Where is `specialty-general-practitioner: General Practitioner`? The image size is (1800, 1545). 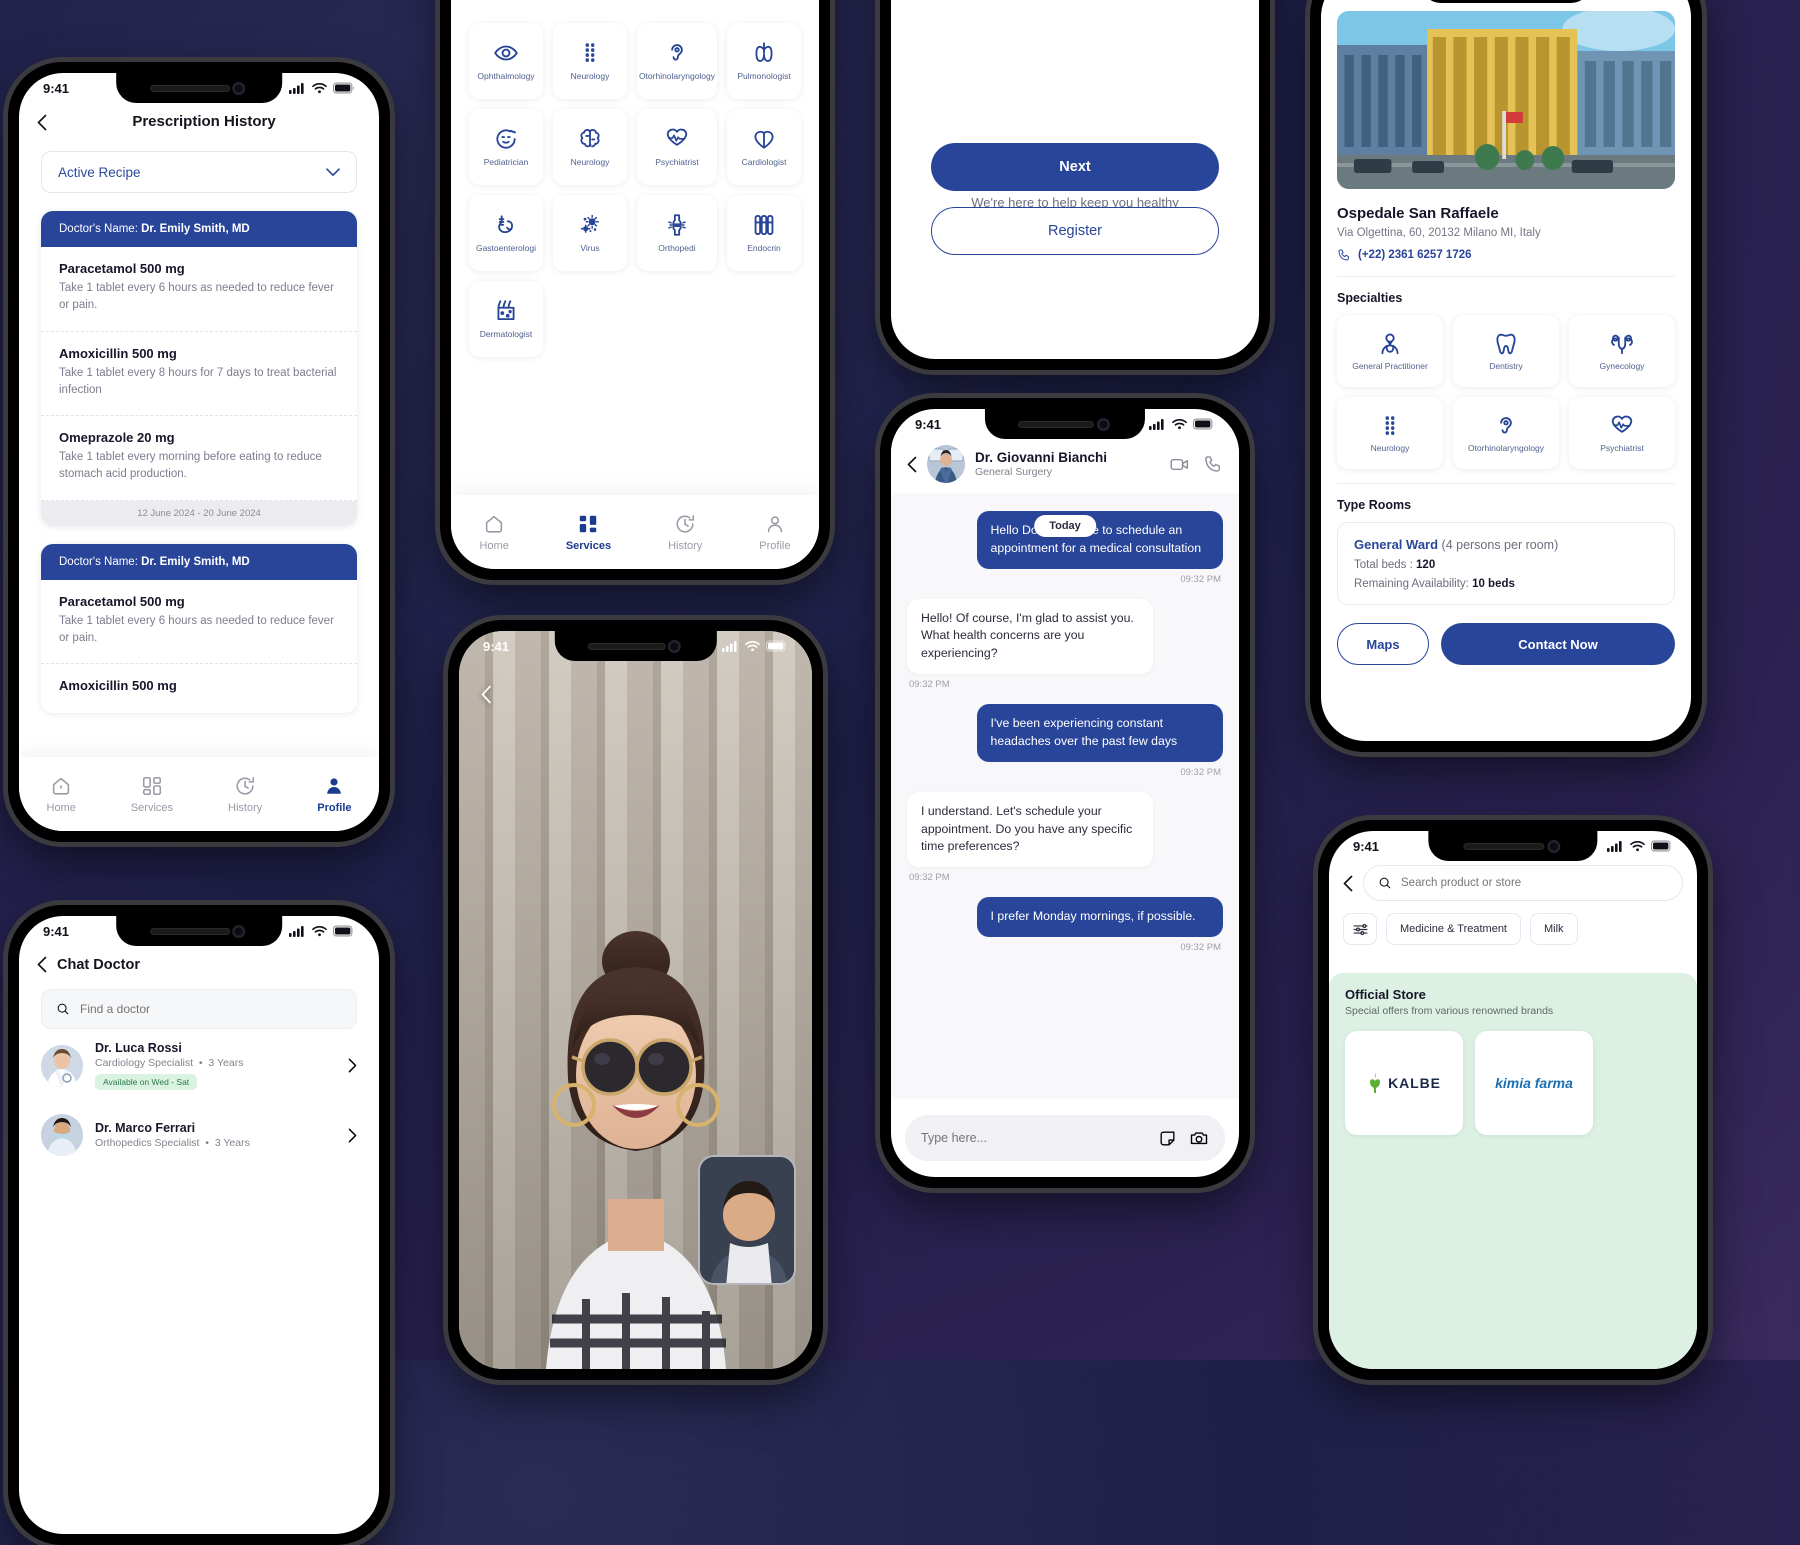 specialty-general-practitioner: General Practitioner is located at coordinates (1390, 351).